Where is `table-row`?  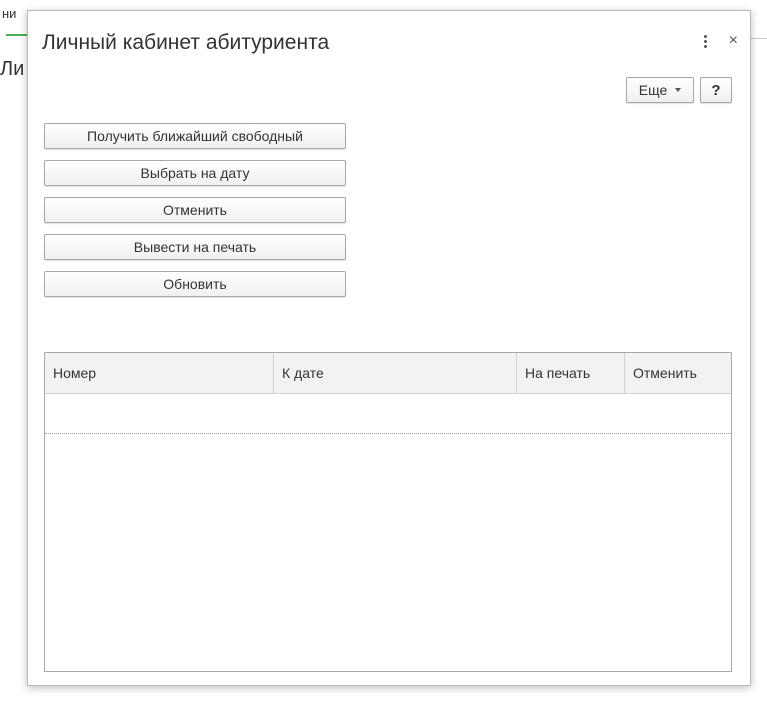 table-row is located at coordinates (388, 414).